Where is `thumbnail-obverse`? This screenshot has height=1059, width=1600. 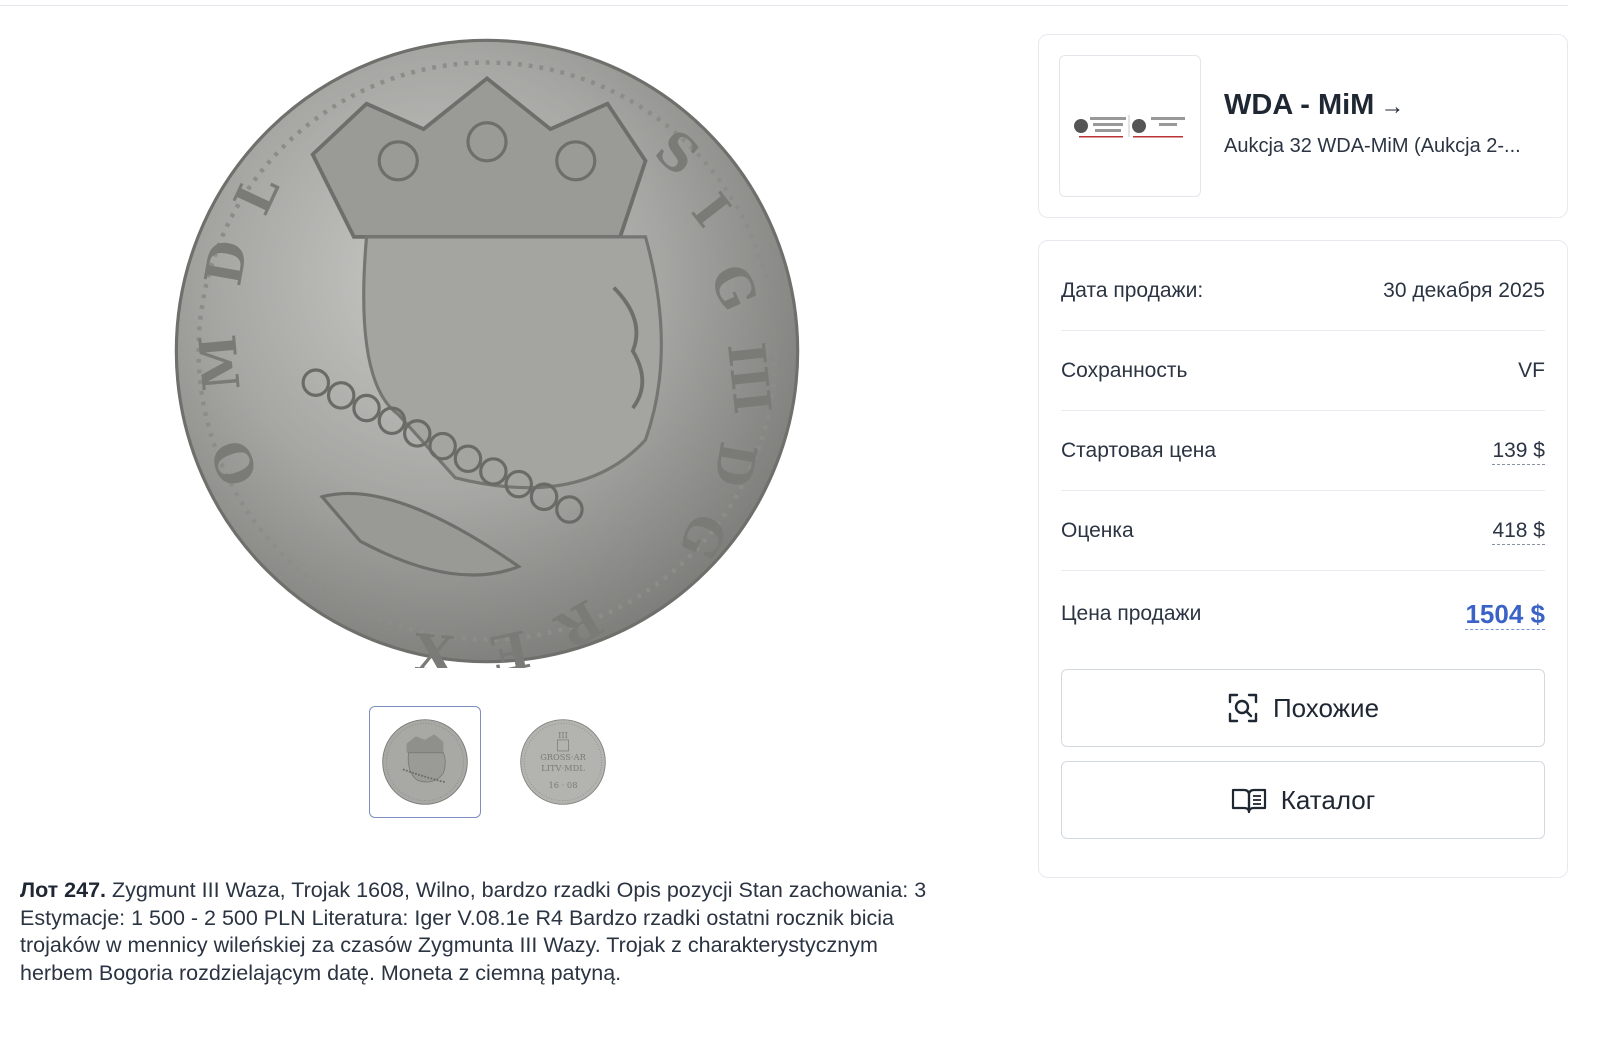
thumbnail-obverse is located at coordinates (425, 762).